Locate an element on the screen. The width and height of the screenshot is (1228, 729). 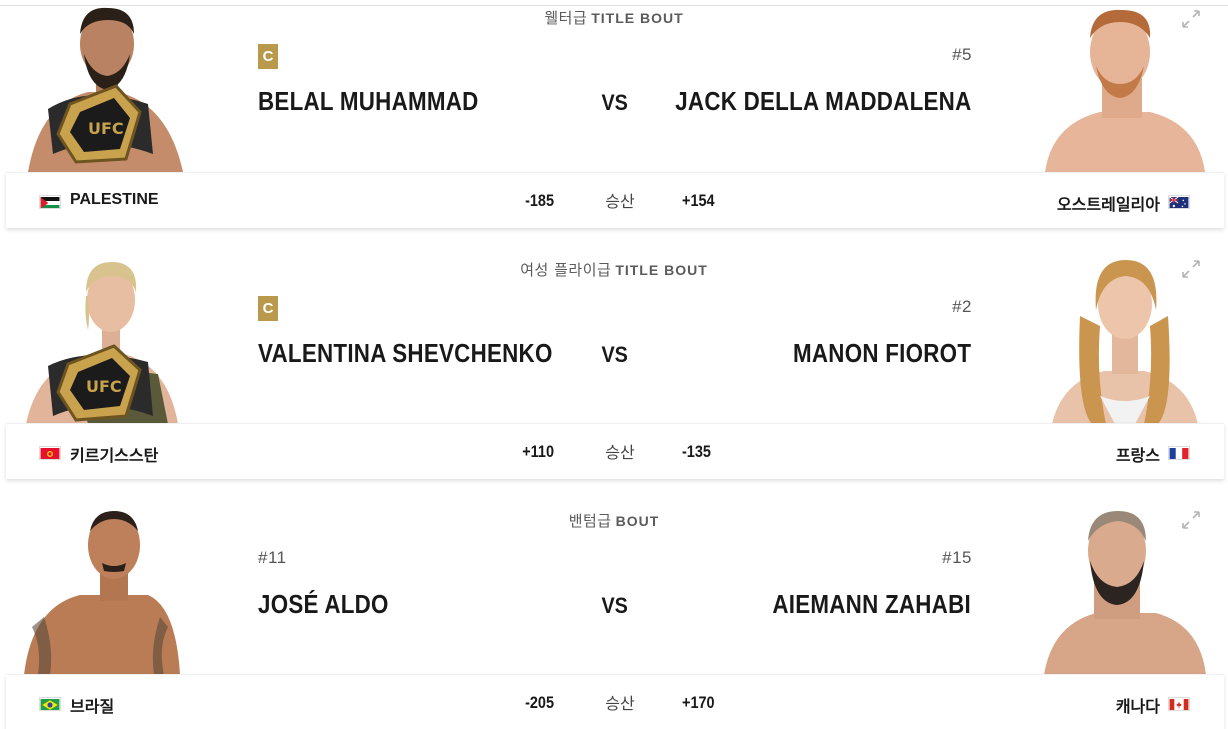
fighter-country-right: 캐나다 is located at coordinates (1137, 707).